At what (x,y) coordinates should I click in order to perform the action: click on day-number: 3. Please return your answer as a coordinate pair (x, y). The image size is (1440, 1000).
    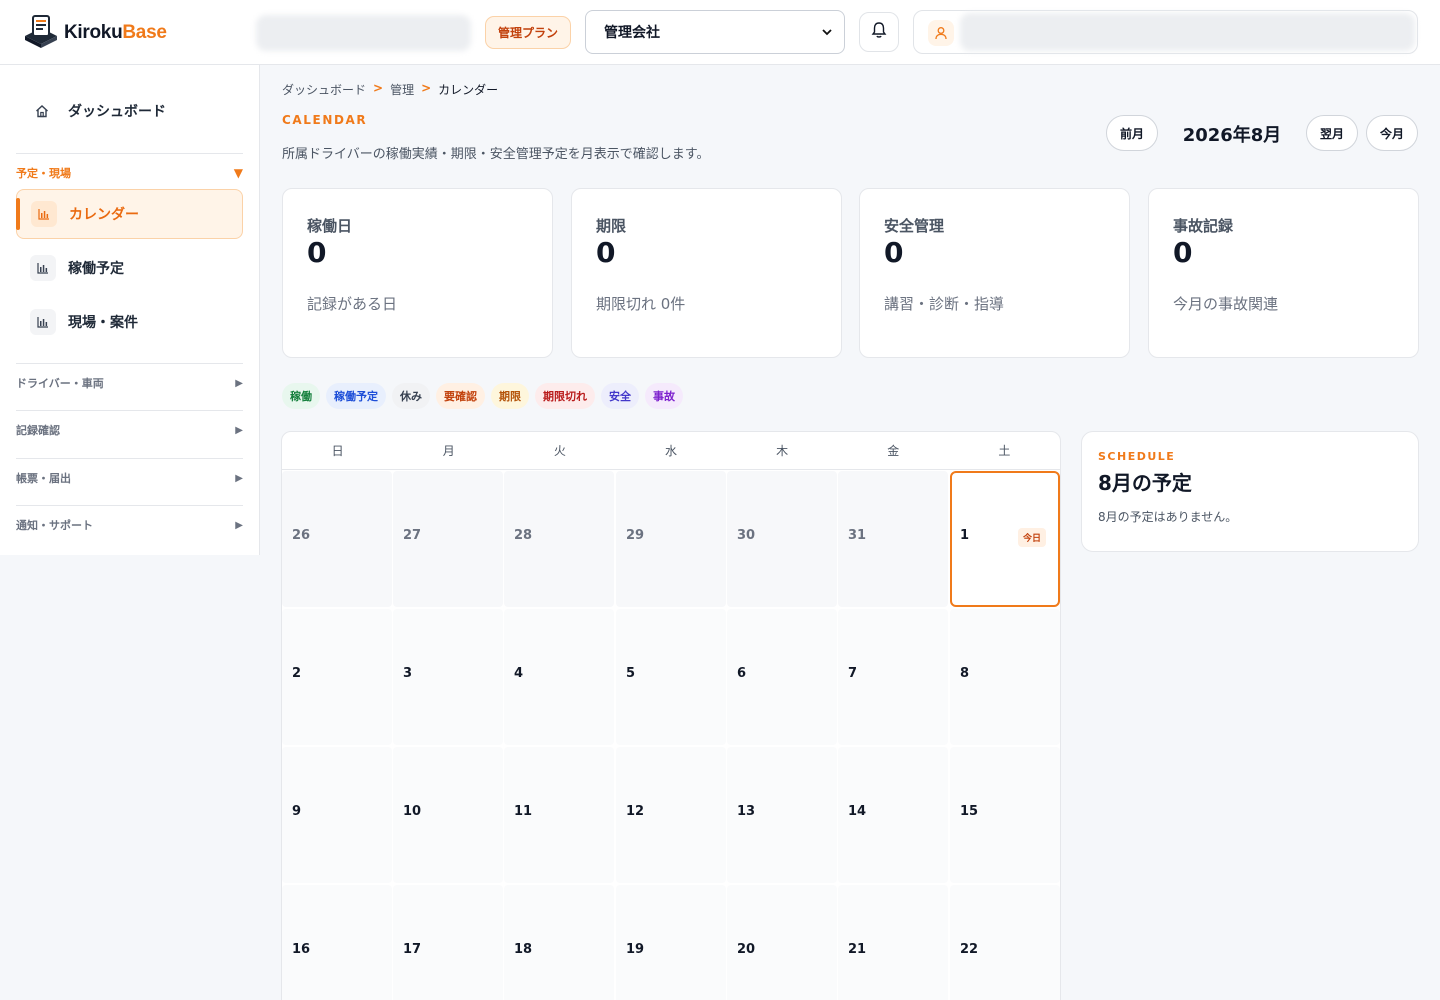
    Looking at the image, I should click on (408, 673).